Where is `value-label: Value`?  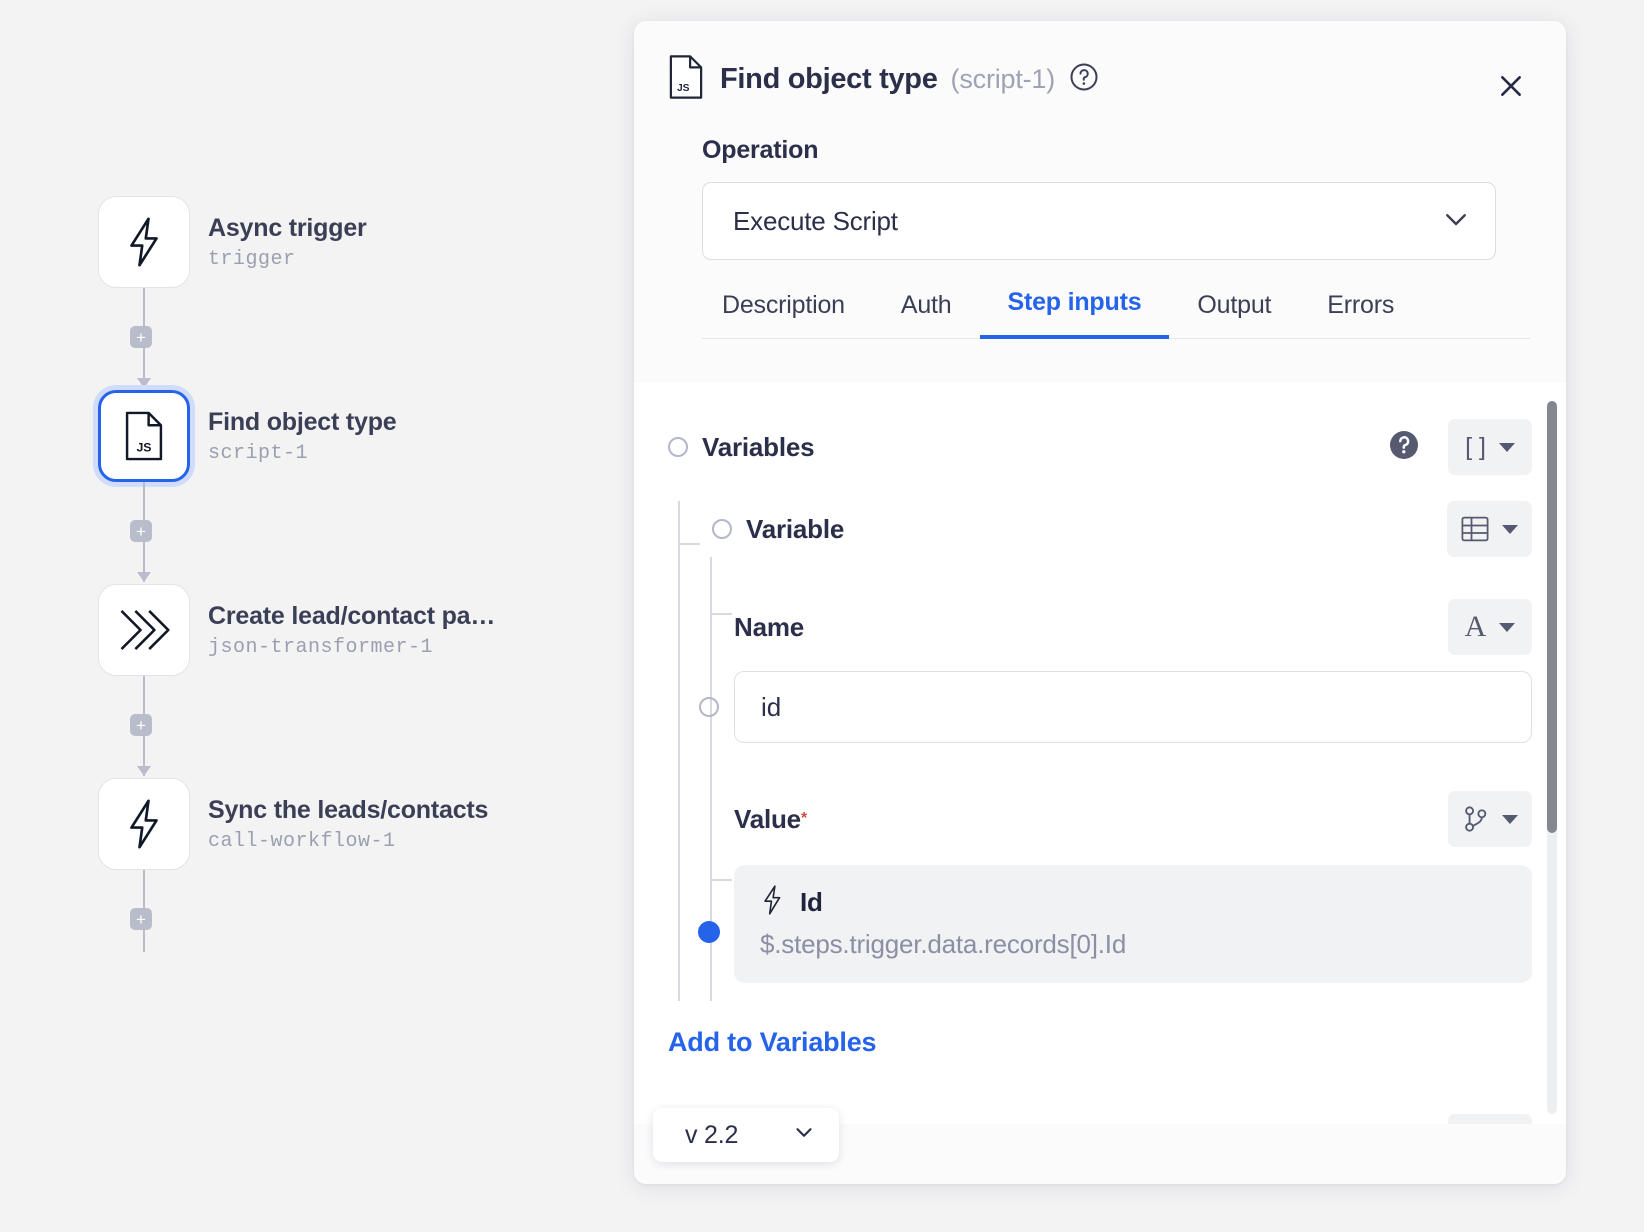 value-label: Value is located at coordinates (767, 818).